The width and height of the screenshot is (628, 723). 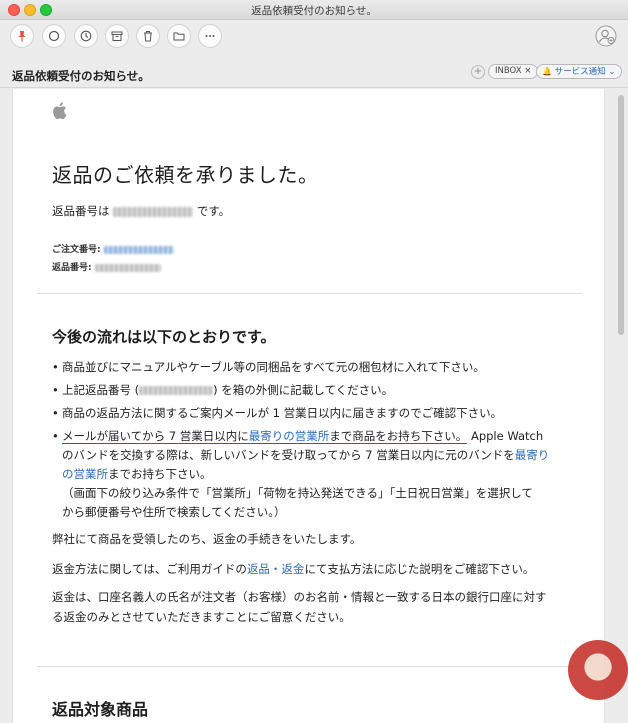 What do you see at coordinates (201, 617) in the screenshot?
I see `refund-account-note-line2: る返金のみとさせていただきますことにご留意ください。` at bounding box center [201, 617].